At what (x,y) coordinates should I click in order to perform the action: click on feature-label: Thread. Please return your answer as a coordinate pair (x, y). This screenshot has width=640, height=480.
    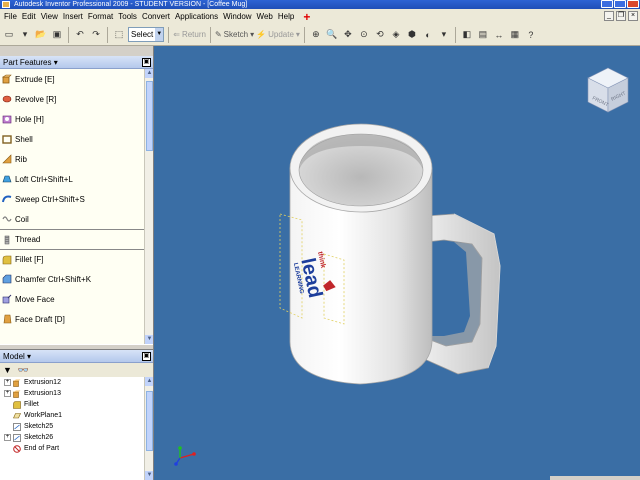
    Looking at the image, I should click on (28, 239).